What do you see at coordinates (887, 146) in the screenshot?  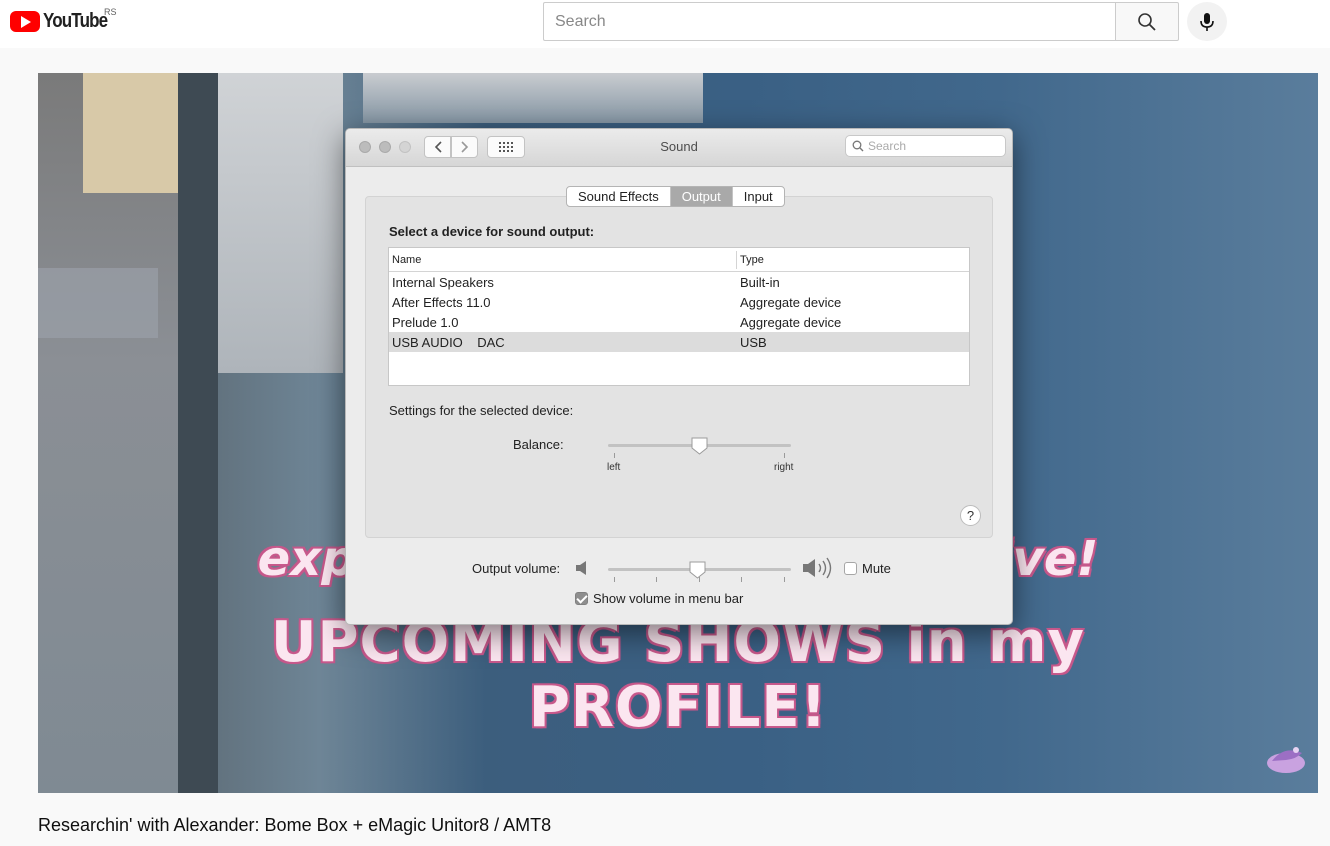 I see `preferences-search-placeholder: Search` at bounding box center [887, 146].